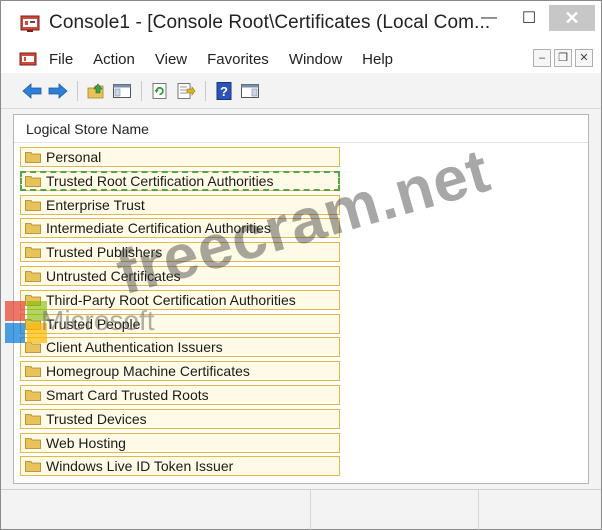 The image size is (602, 530). Describe the element at coordinates (74, 157) in the screenshot. I see `store-name: Personal` at that location.